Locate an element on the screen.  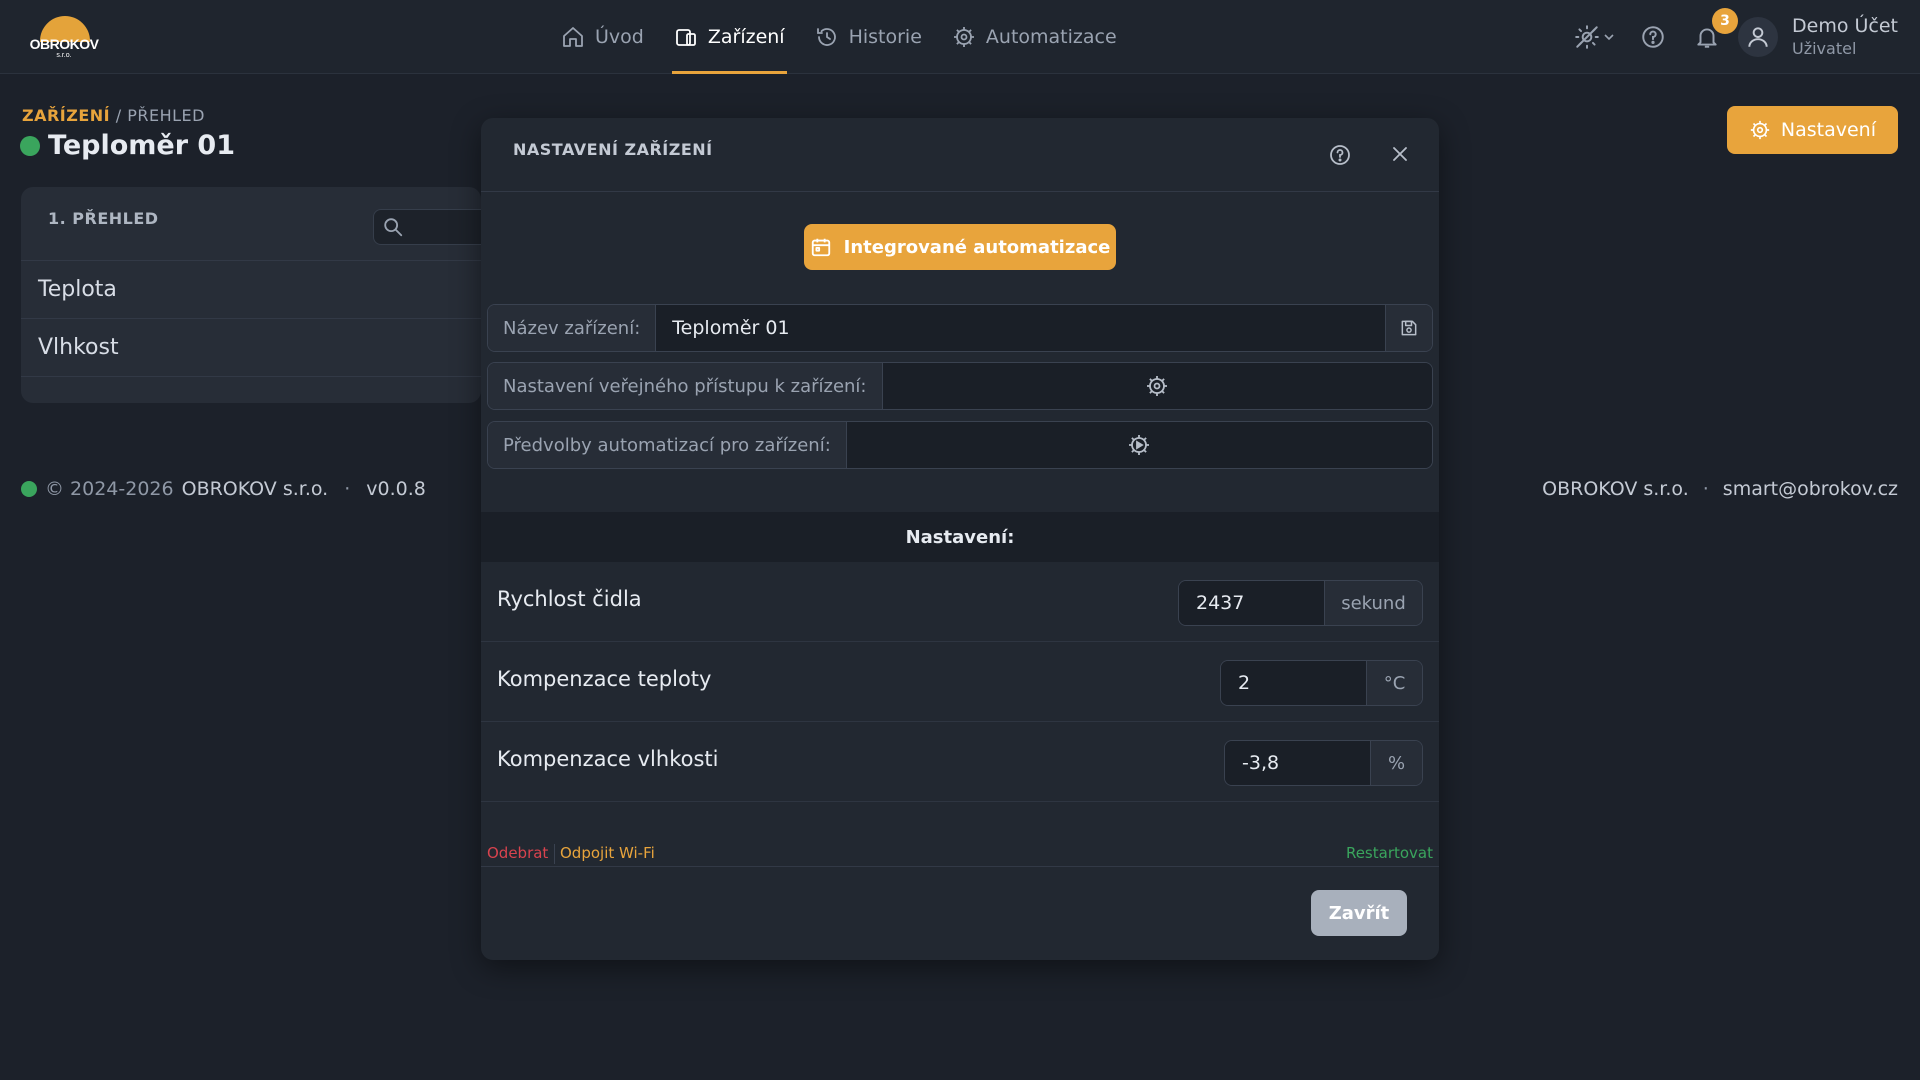
user-info: Demo Účet Uživatel is located at coordinates (1845, 37).